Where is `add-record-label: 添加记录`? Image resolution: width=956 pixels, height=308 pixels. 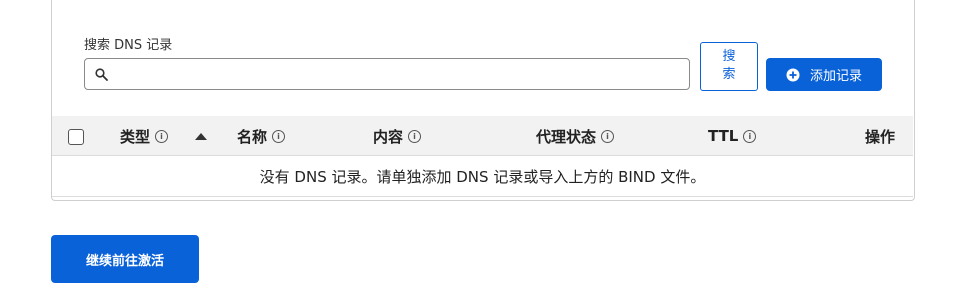
add-record-label: 添加记录 is located at coordinates (835, 76).